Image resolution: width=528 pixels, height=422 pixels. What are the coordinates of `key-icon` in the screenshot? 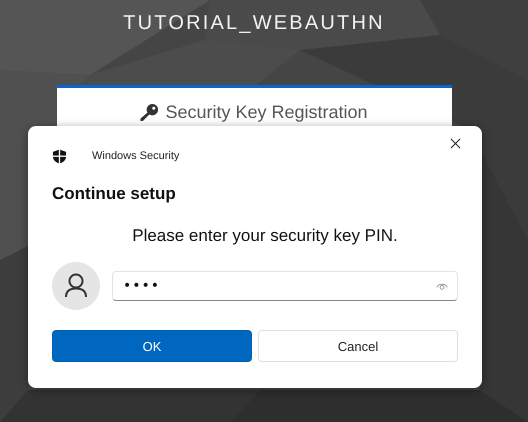 It's located at (150, 112).